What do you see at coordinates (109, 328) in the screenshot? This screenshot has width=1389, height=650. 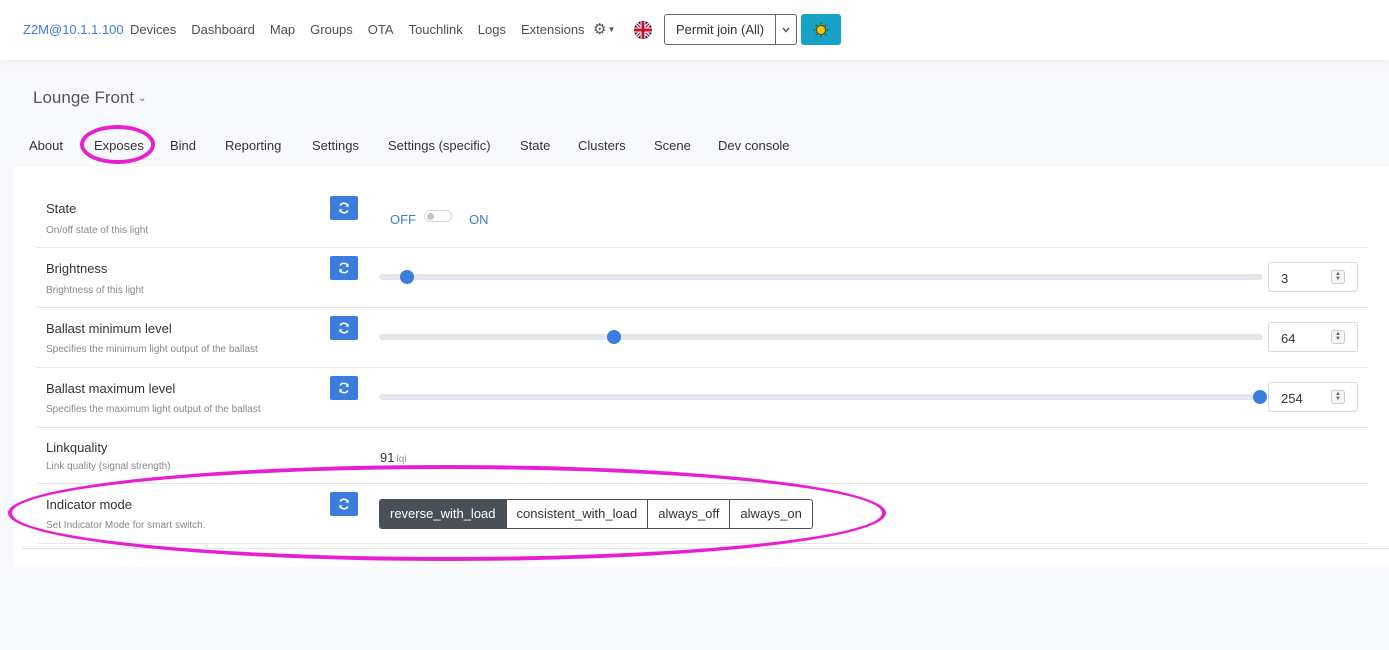 I see `expose-label: Ballast minimum level` at bounding box center [109, 328].